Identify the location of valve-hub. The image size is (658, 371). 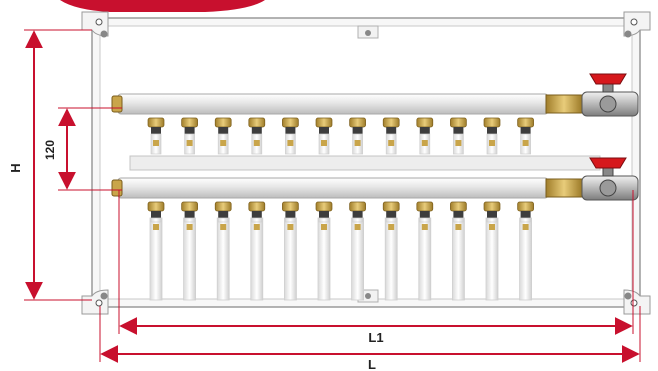
(608, 188).